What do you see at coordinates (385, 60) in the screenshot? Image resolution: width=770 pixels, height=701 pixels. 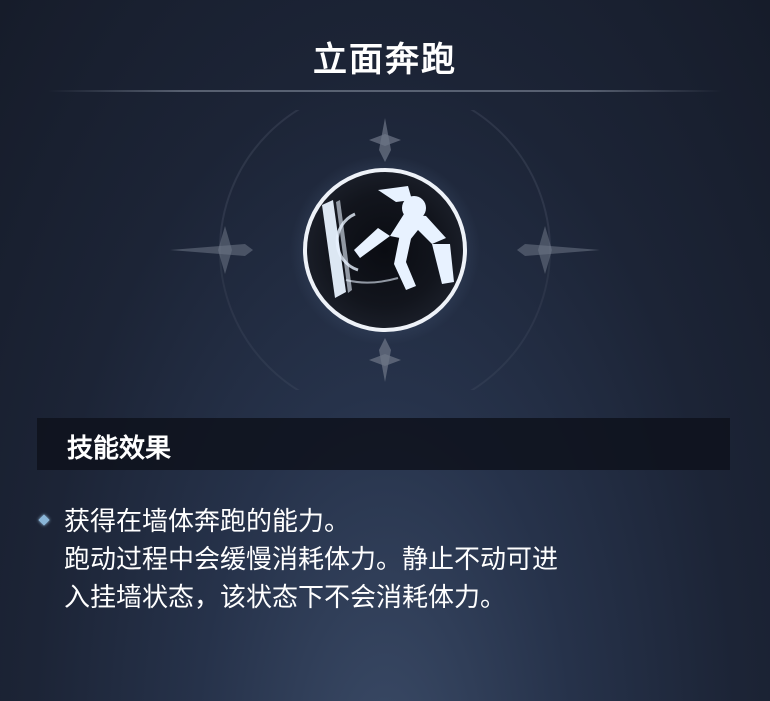 I see `skill-title: 立面奔跑` at bounding box center [385, 60].